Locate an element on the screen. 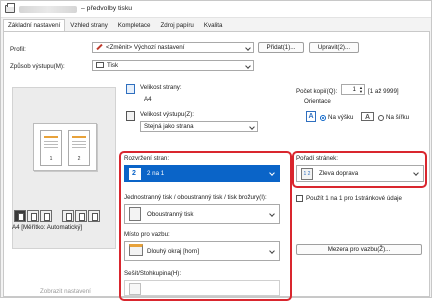  copies-range: [1 až 9999] is located at coordinates (383, 91).